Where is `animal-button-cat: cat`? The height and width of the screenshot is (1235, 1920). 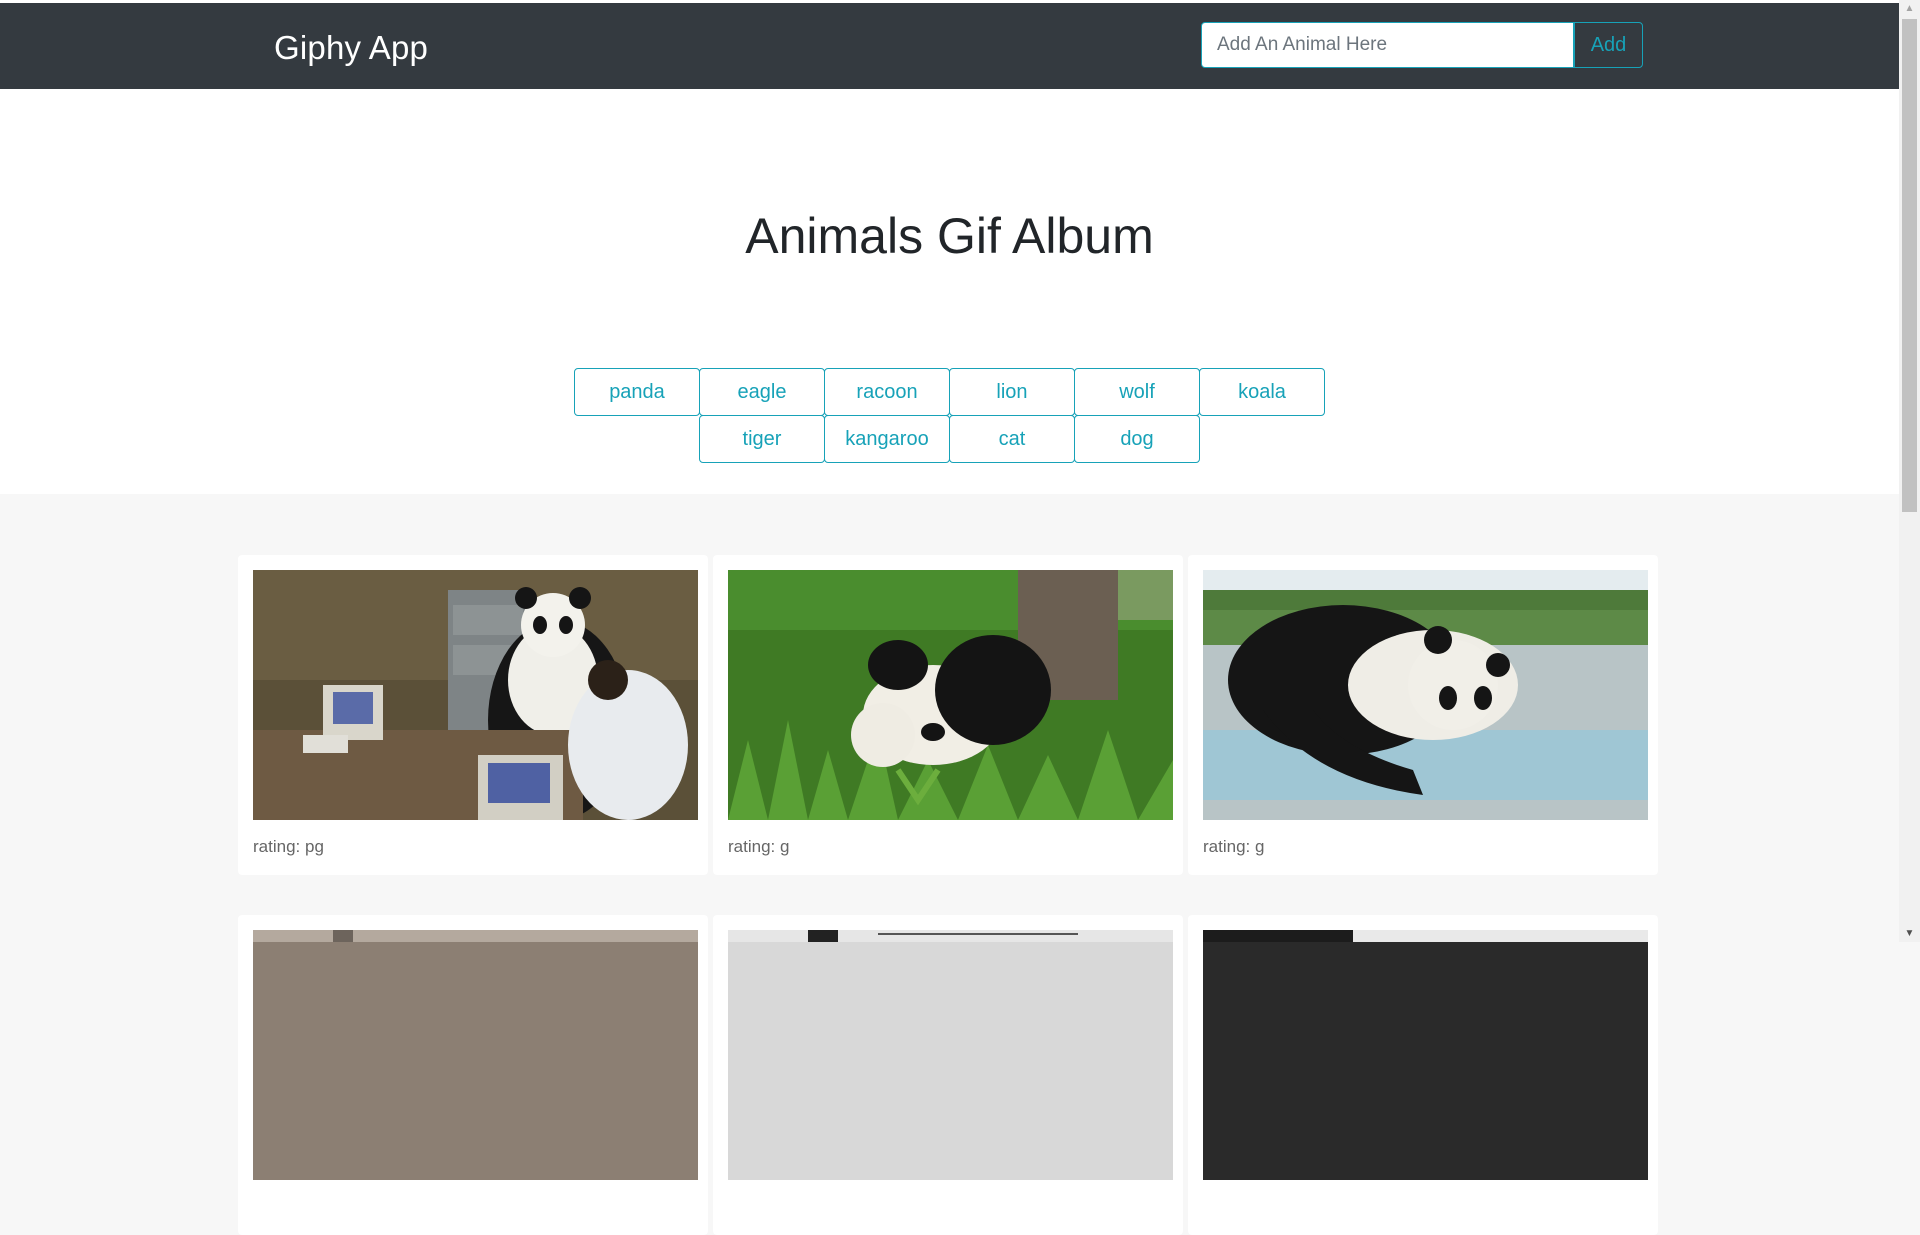
animal-button-cat: cat is located at coordinates (1012, 439).